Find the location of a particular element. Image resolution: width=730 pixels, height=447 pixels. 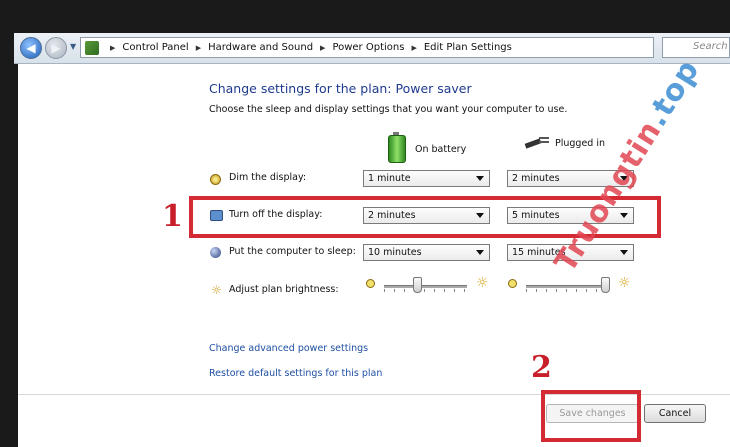

breadcrumb-item: Edit Plan Settings is located at coordinates (468, 47).